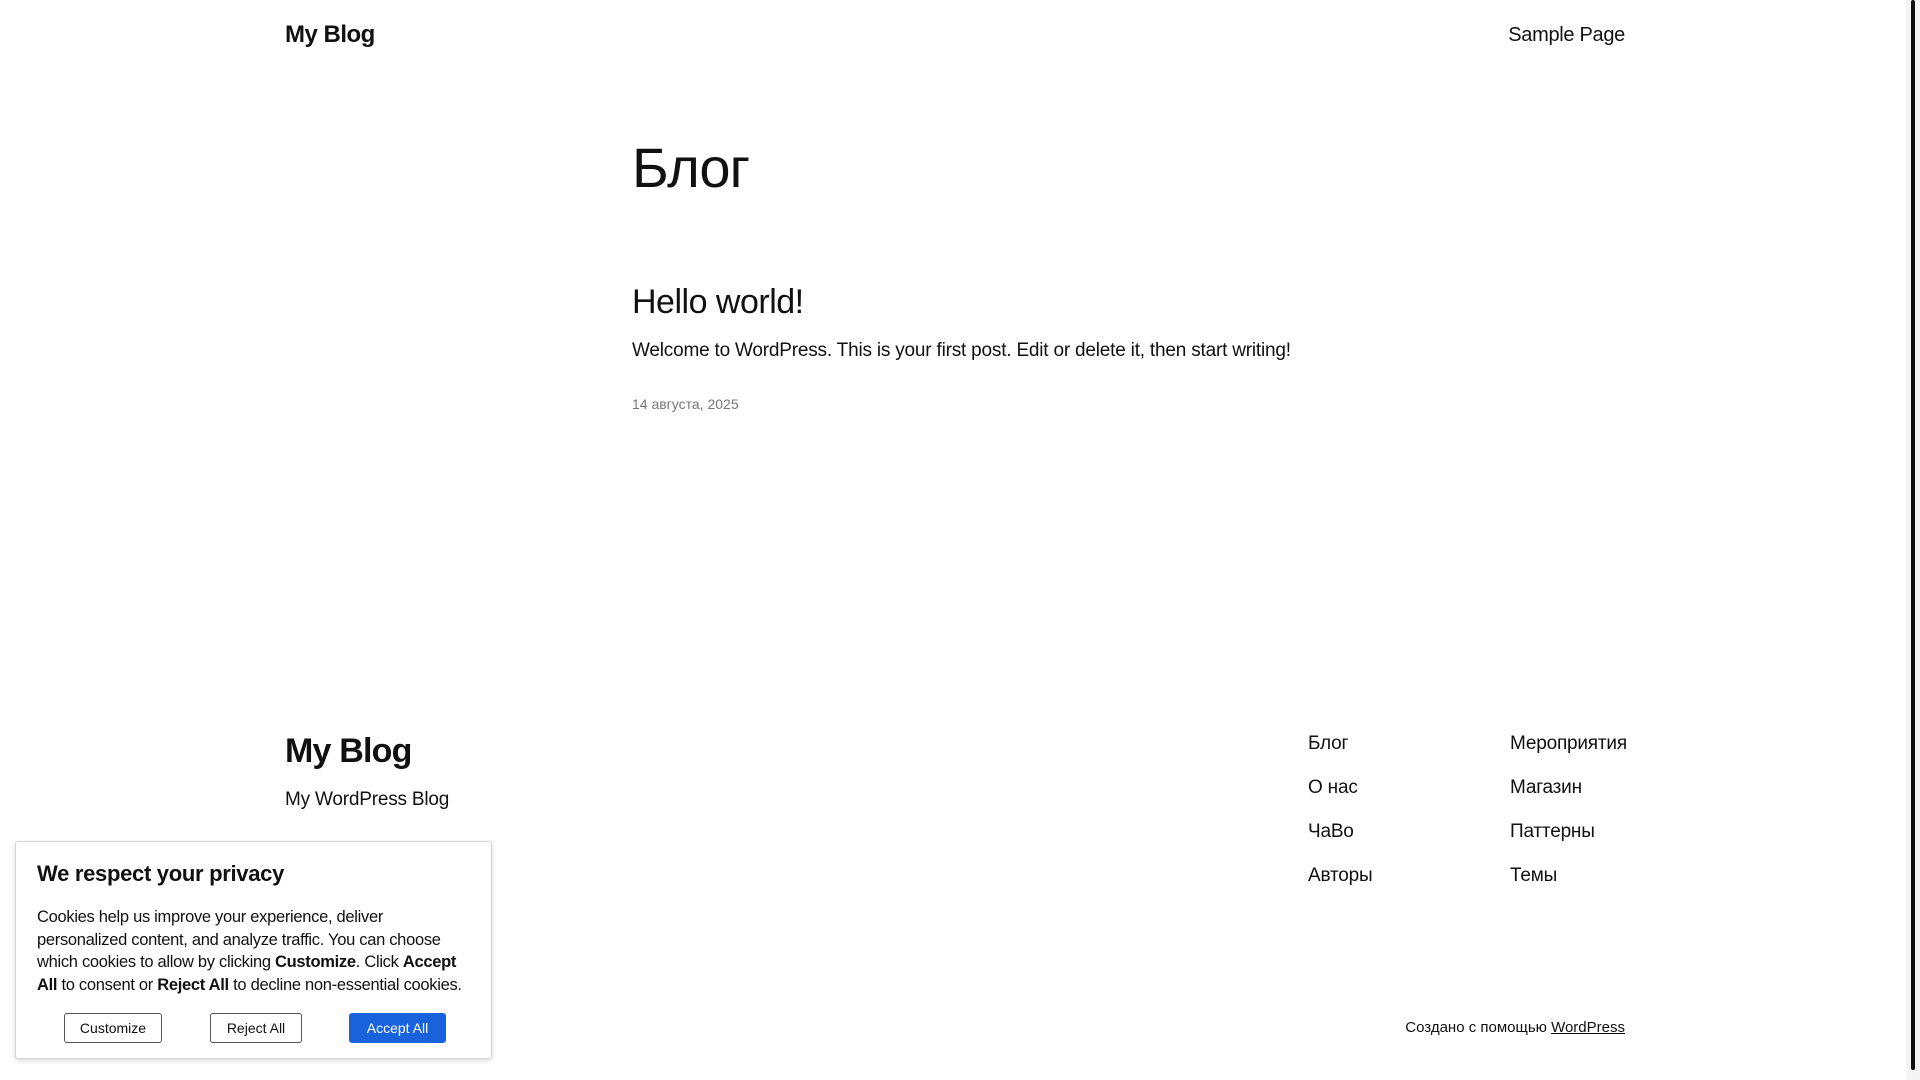 This screenshot has width=1920, height=1080. What do you see at coordinates (348, 751) in the screenshot?
I see `footer-site-title-link: My Blog` at bounding box center [348, 751].